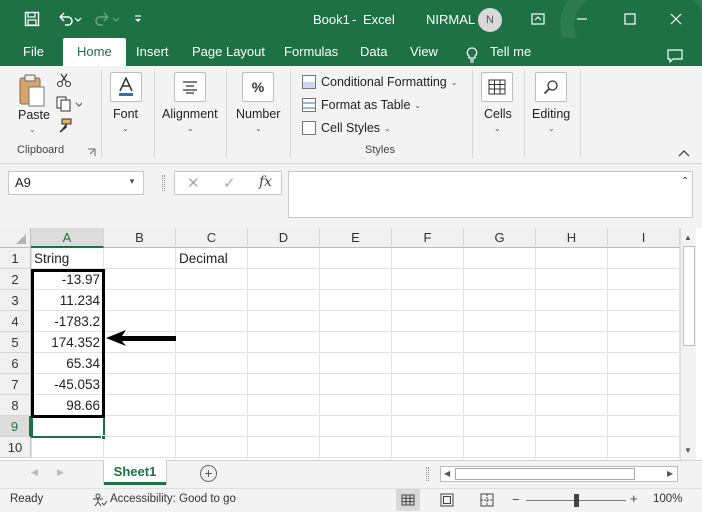 This screenshot has height=512, width=702. I want to click on row-header-3: 3, so click(15, 300).